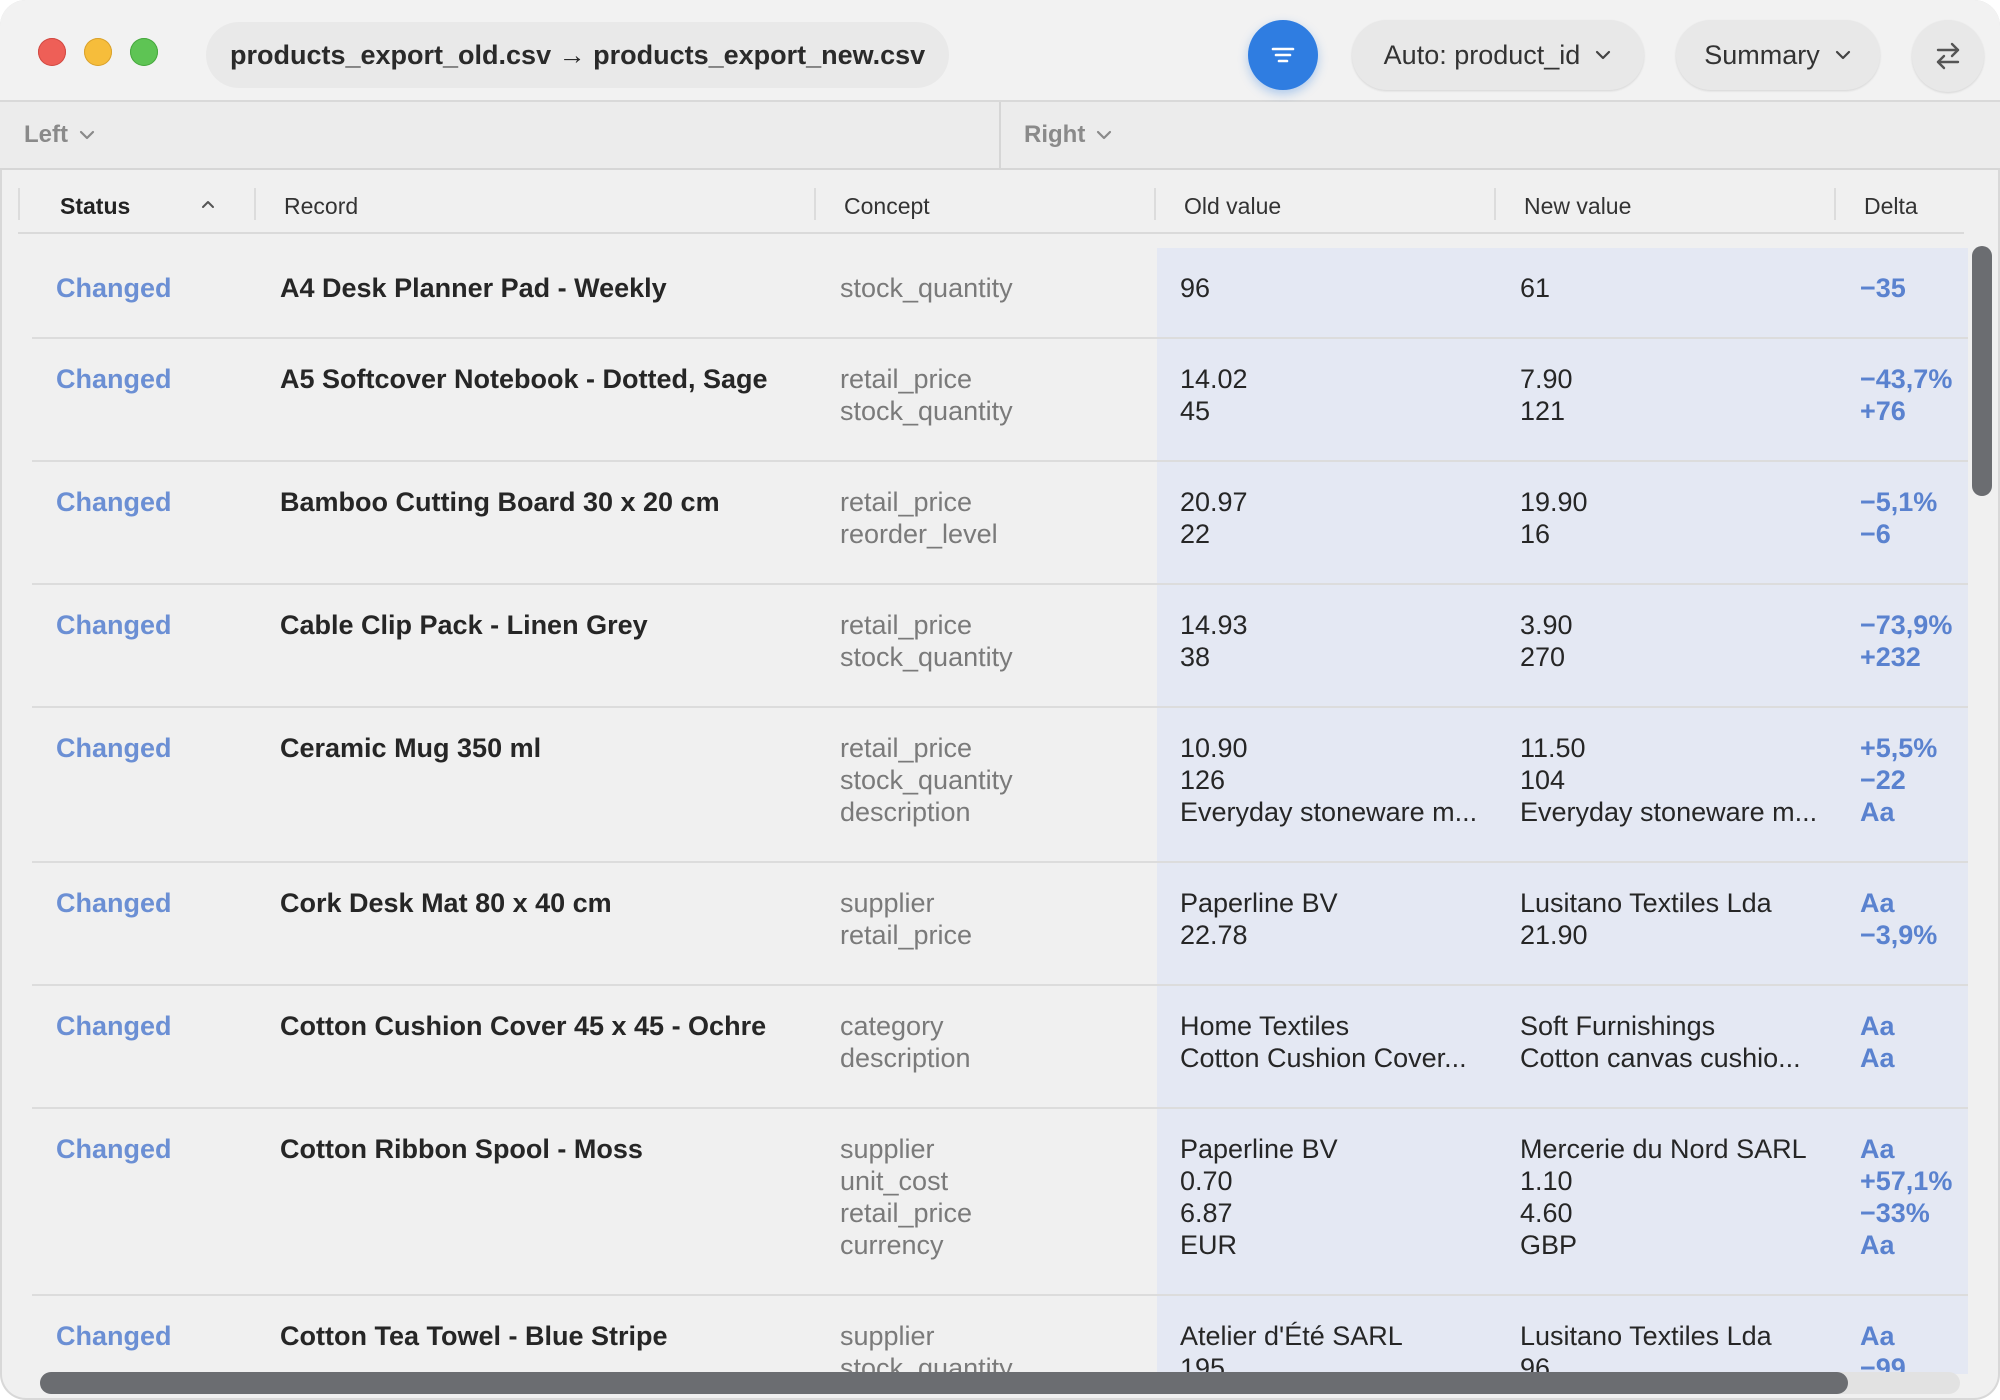  What do you see at coordinates (1899, 502) in the screenshot?
I see `delta-cell-line: −5,1%` at bounding box center [1899, 502].